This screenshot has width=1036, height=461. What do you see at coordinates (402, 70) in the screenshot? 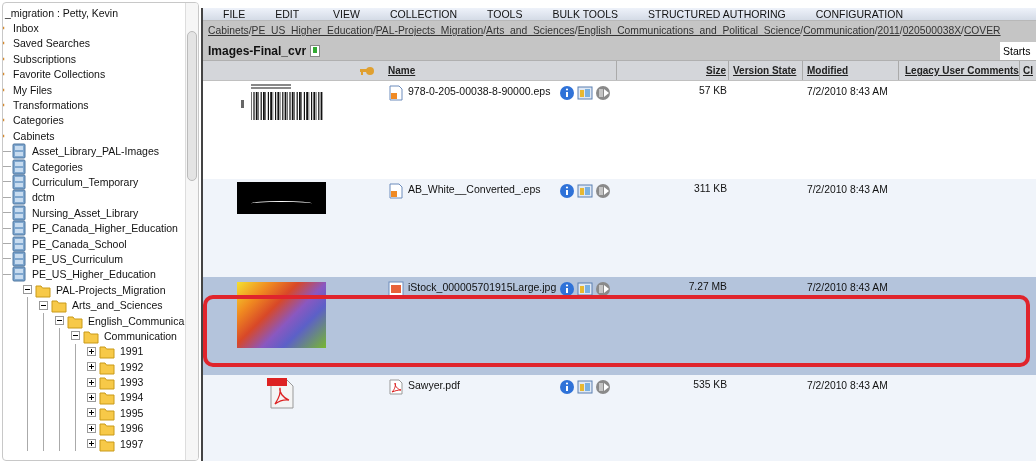
I see `column-header: Name` at bounding box center [402, 70].